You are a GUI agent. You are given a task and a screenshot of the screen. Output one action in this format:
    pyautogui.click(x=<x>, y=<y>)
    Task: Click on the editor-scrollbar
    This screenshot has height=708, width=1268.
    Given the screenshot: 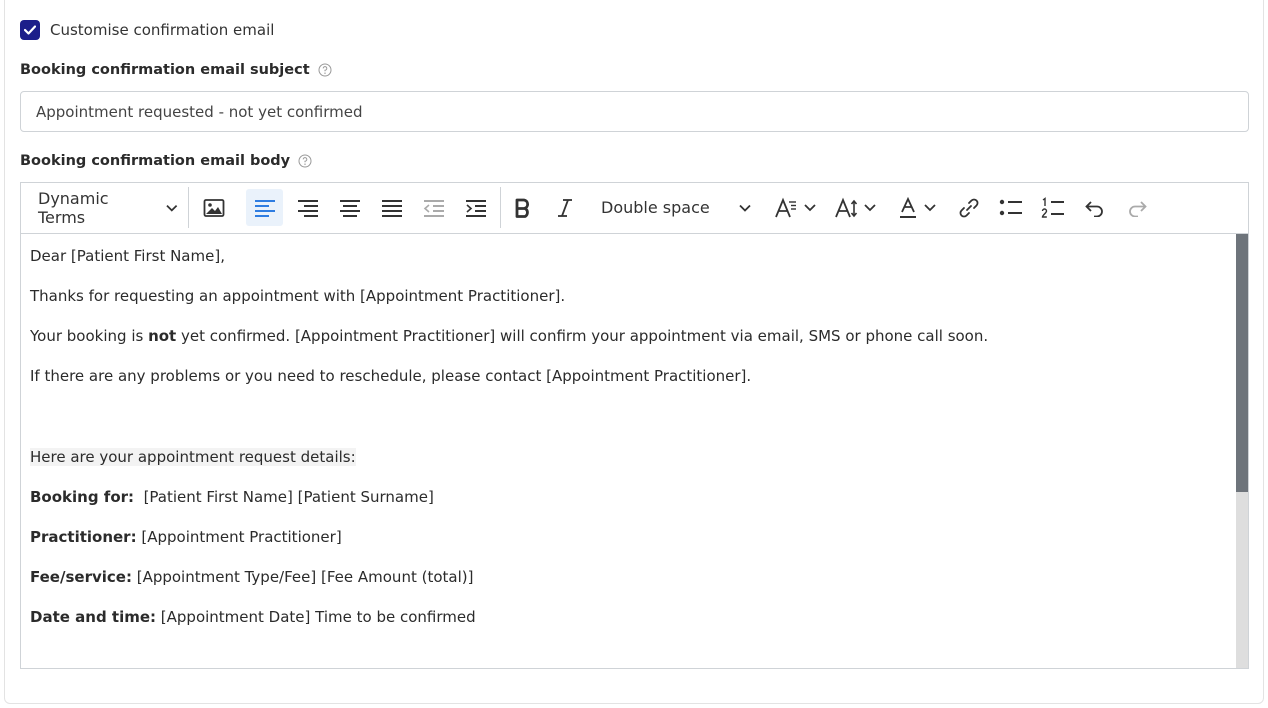 What is the action you would take?
    pyautogui.click(x=1242, y=451)
    